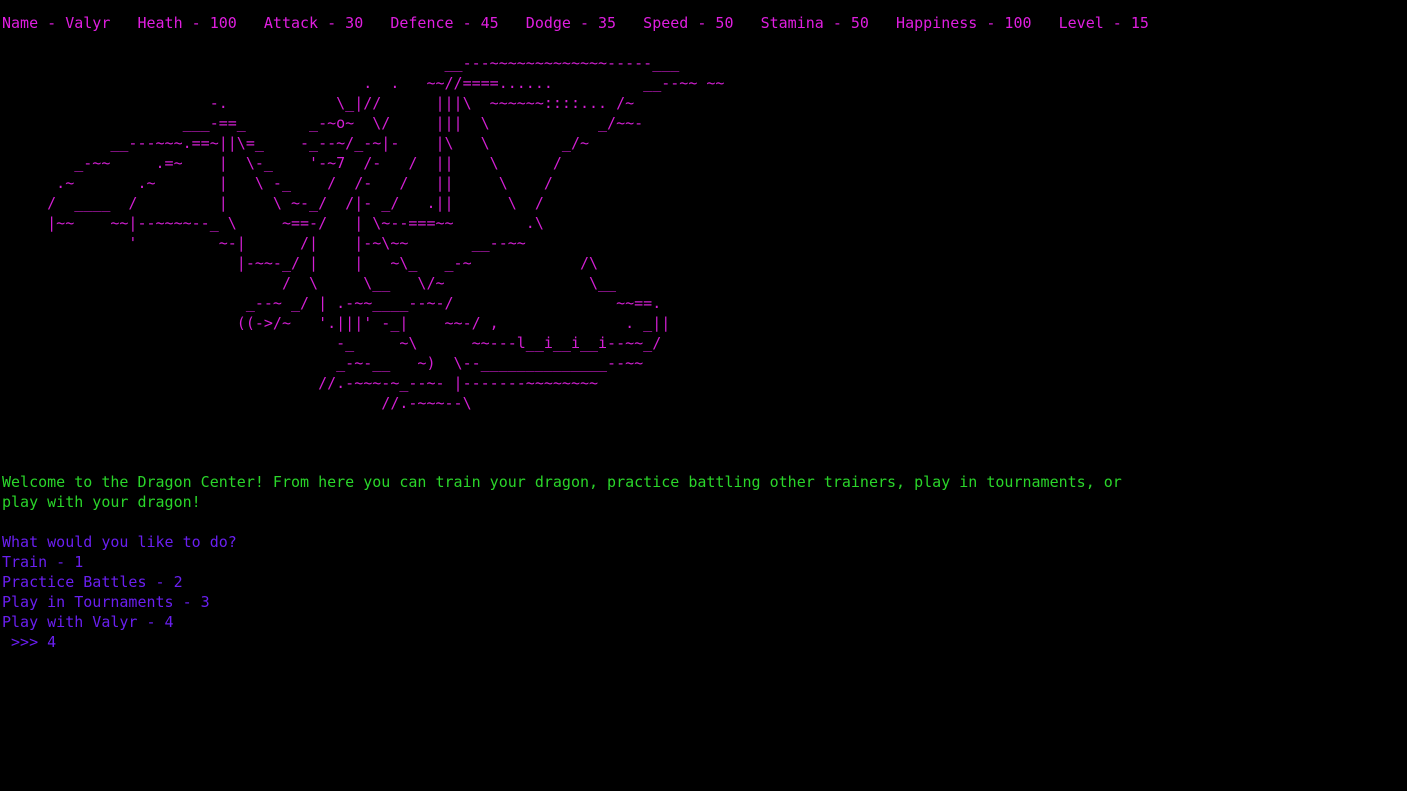 This screenshot has width=1407, height=791. Describe the element at coordinates (88, 622) in the screenshot. I see `menu-option-play-with-dragon: Play with Valyr - 4` at that location.